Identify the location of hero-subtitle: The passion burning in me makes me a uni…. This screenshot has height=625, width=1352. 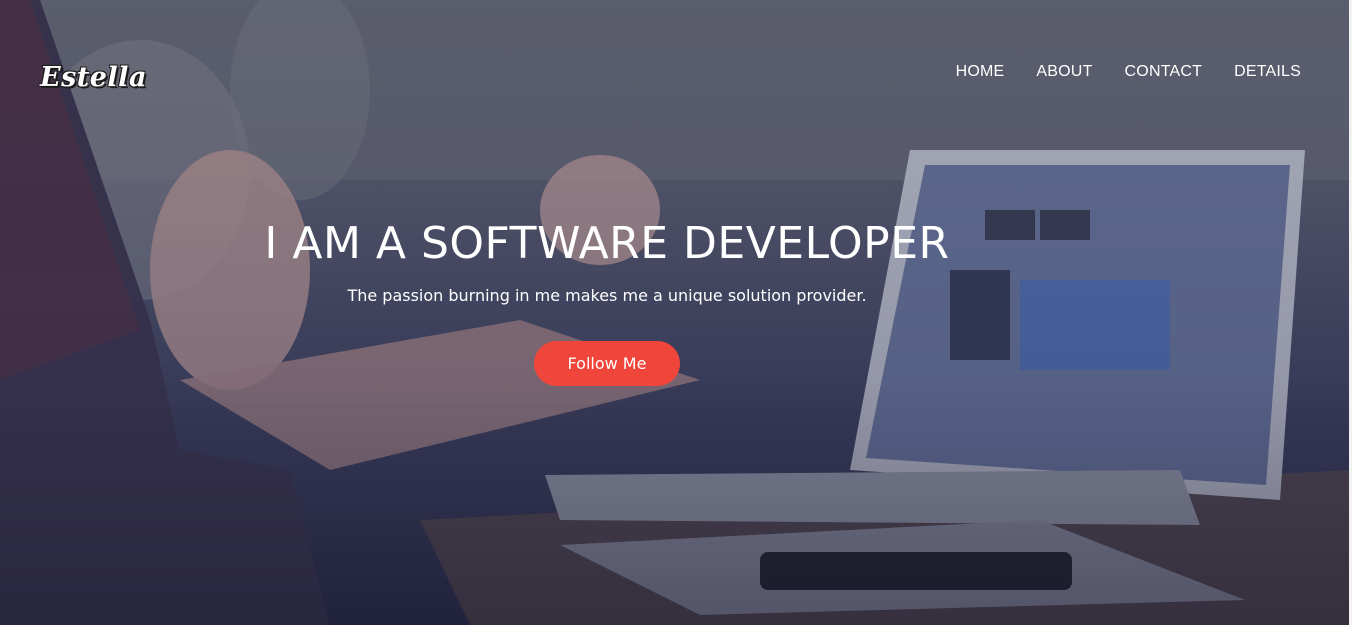
(607, 295).